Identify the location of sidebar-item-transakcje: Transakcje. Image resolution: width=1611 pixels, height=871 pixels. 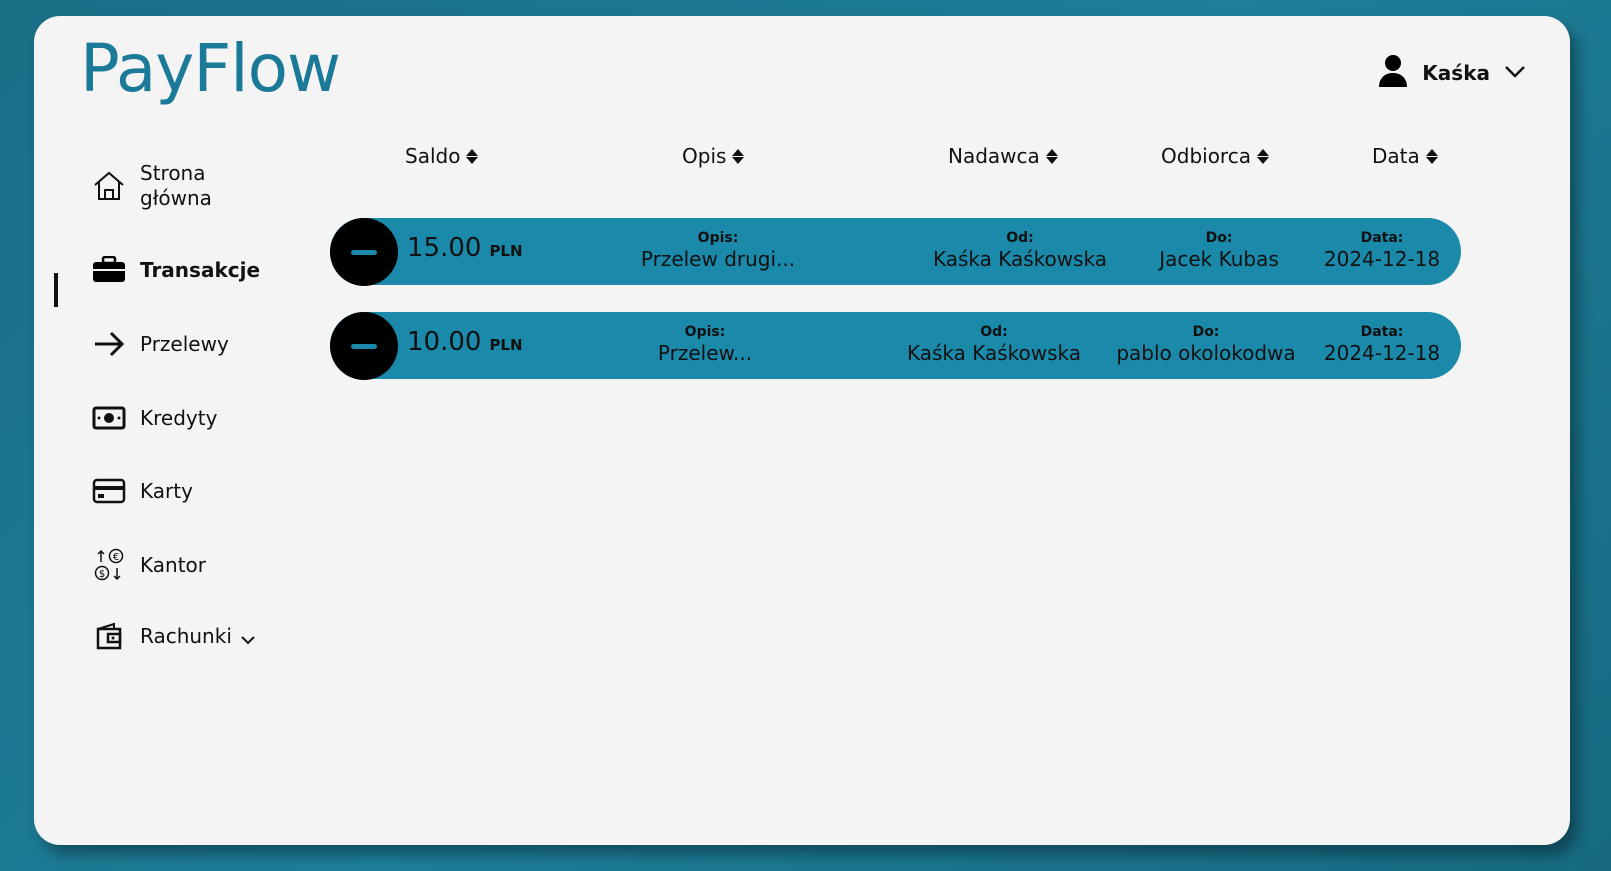
(176, 270).